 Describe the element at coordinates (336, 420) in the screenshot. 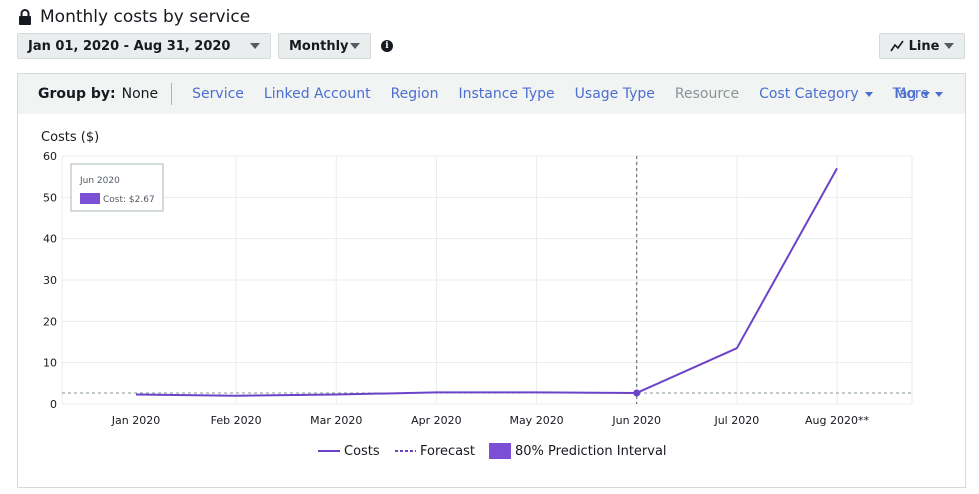

I see `x-tick-label: Mar 2020` at that location.